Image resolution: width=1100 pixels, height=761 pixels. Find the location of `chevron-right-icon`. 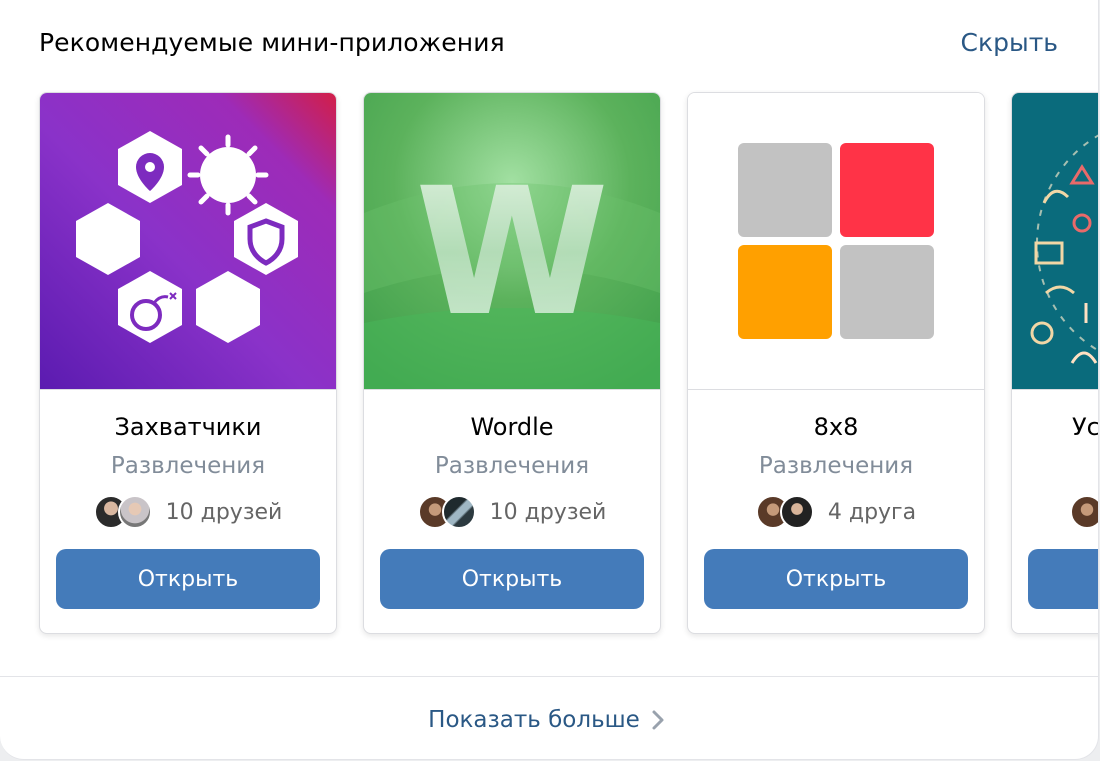

chevron-right-icon is located at coordinates (658, 720).